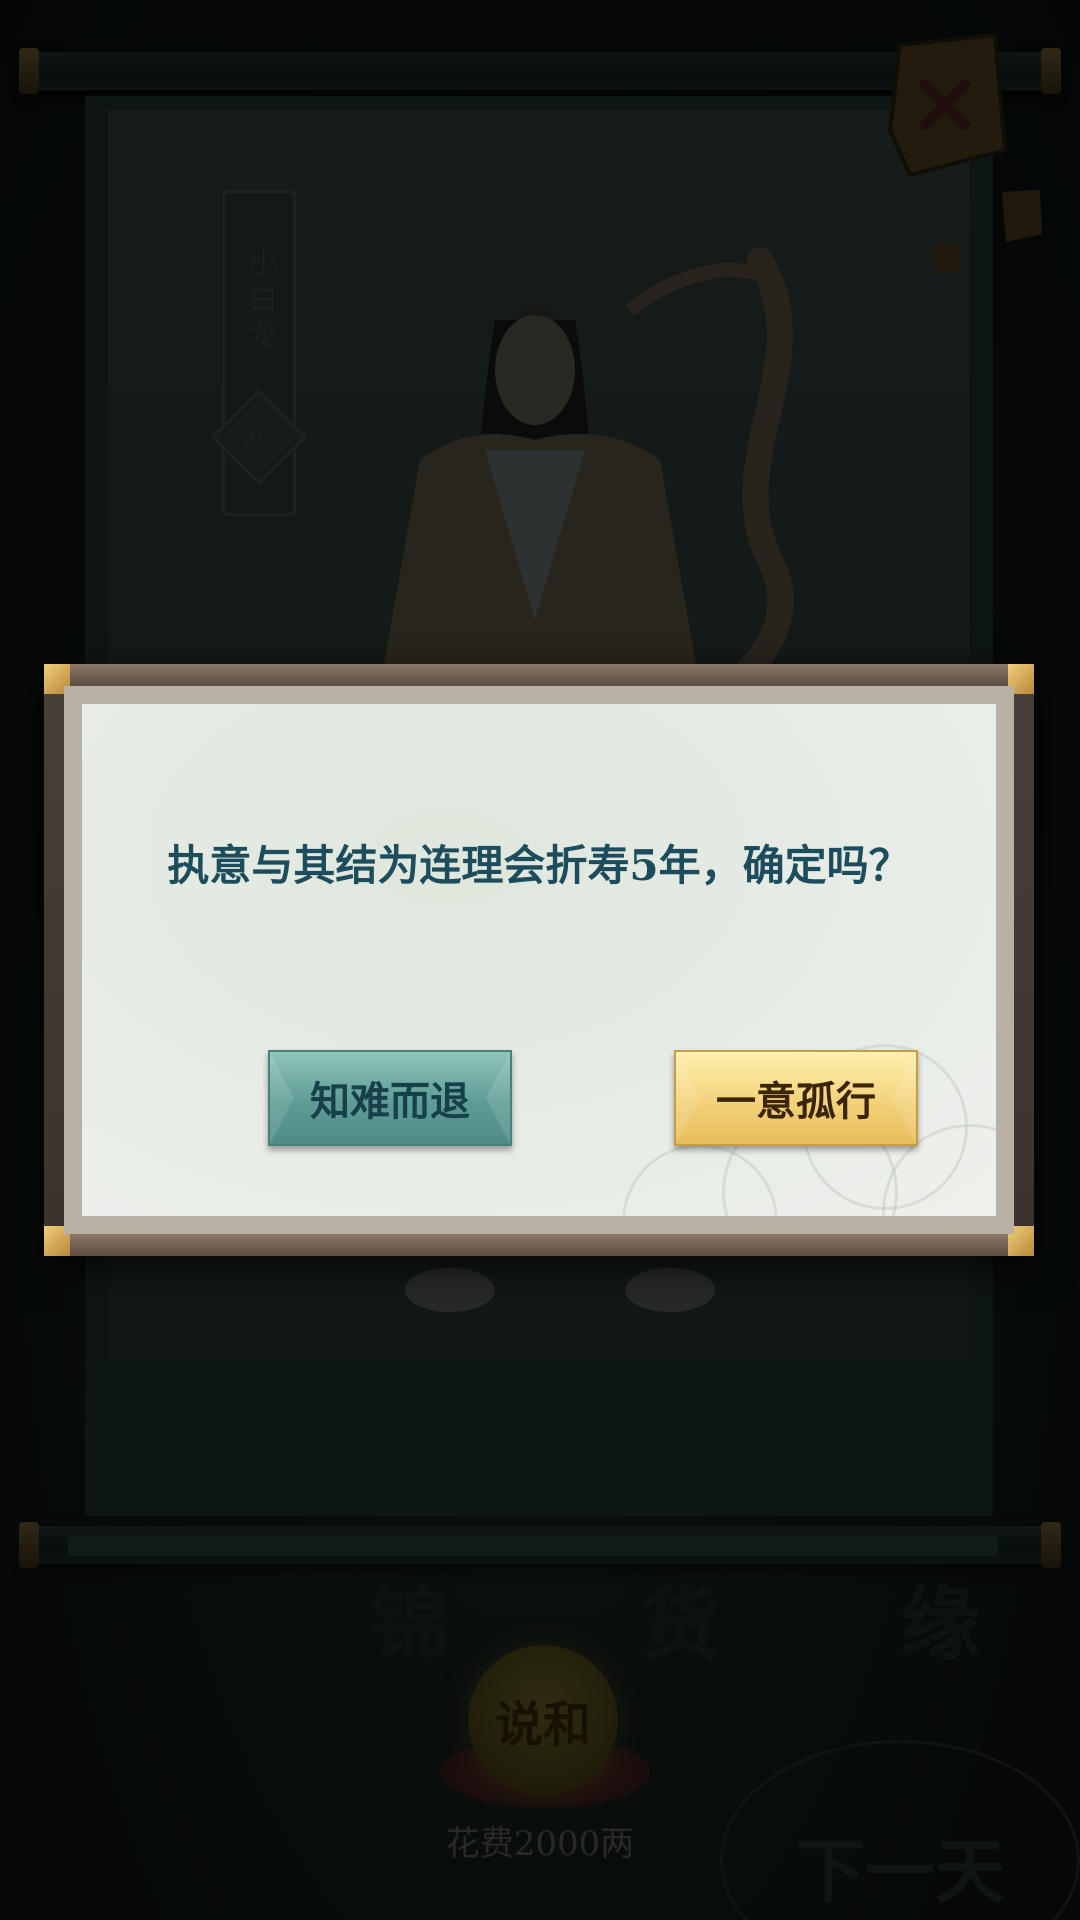  Describe the element at coordinates (539, 675) in the screenshot. I see `dialog-top-rail` at that location.